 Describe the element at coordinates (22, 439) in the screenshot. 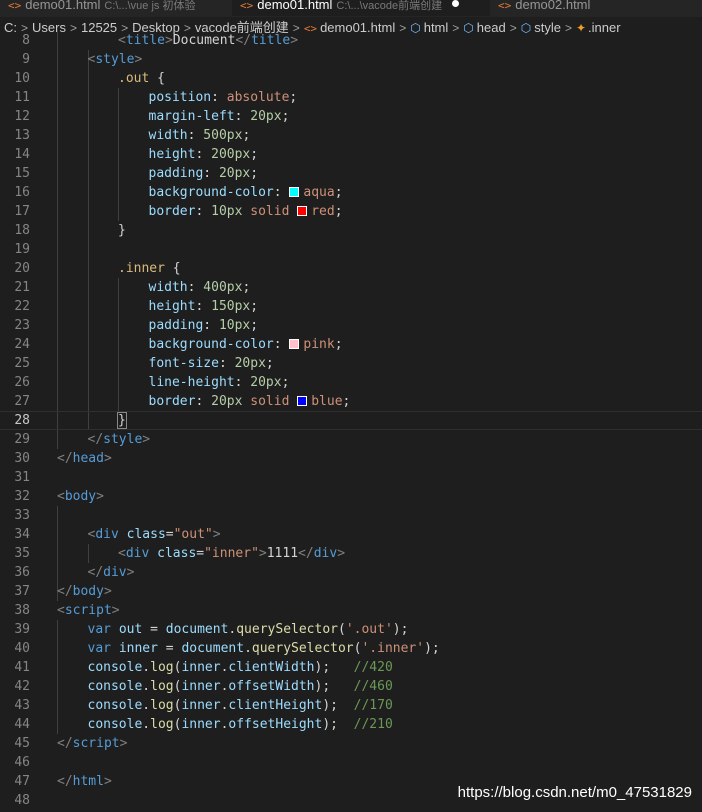

I see `line-number: 29` at that location.